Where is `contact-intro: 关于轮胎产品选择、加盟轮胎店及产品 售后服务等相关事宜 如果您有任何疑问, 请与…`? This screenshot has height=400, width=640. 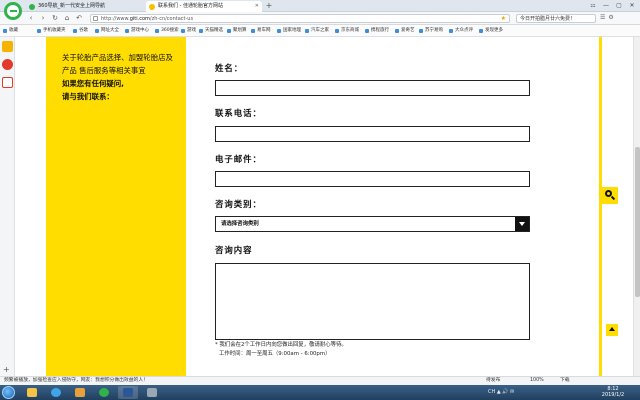
contact-intro: 关于轮胎产品选择、加盟轮胎店及产品 售后服务等相关事宜 如果您有任何疑问, 请与… is located at coordinates (118, 77).